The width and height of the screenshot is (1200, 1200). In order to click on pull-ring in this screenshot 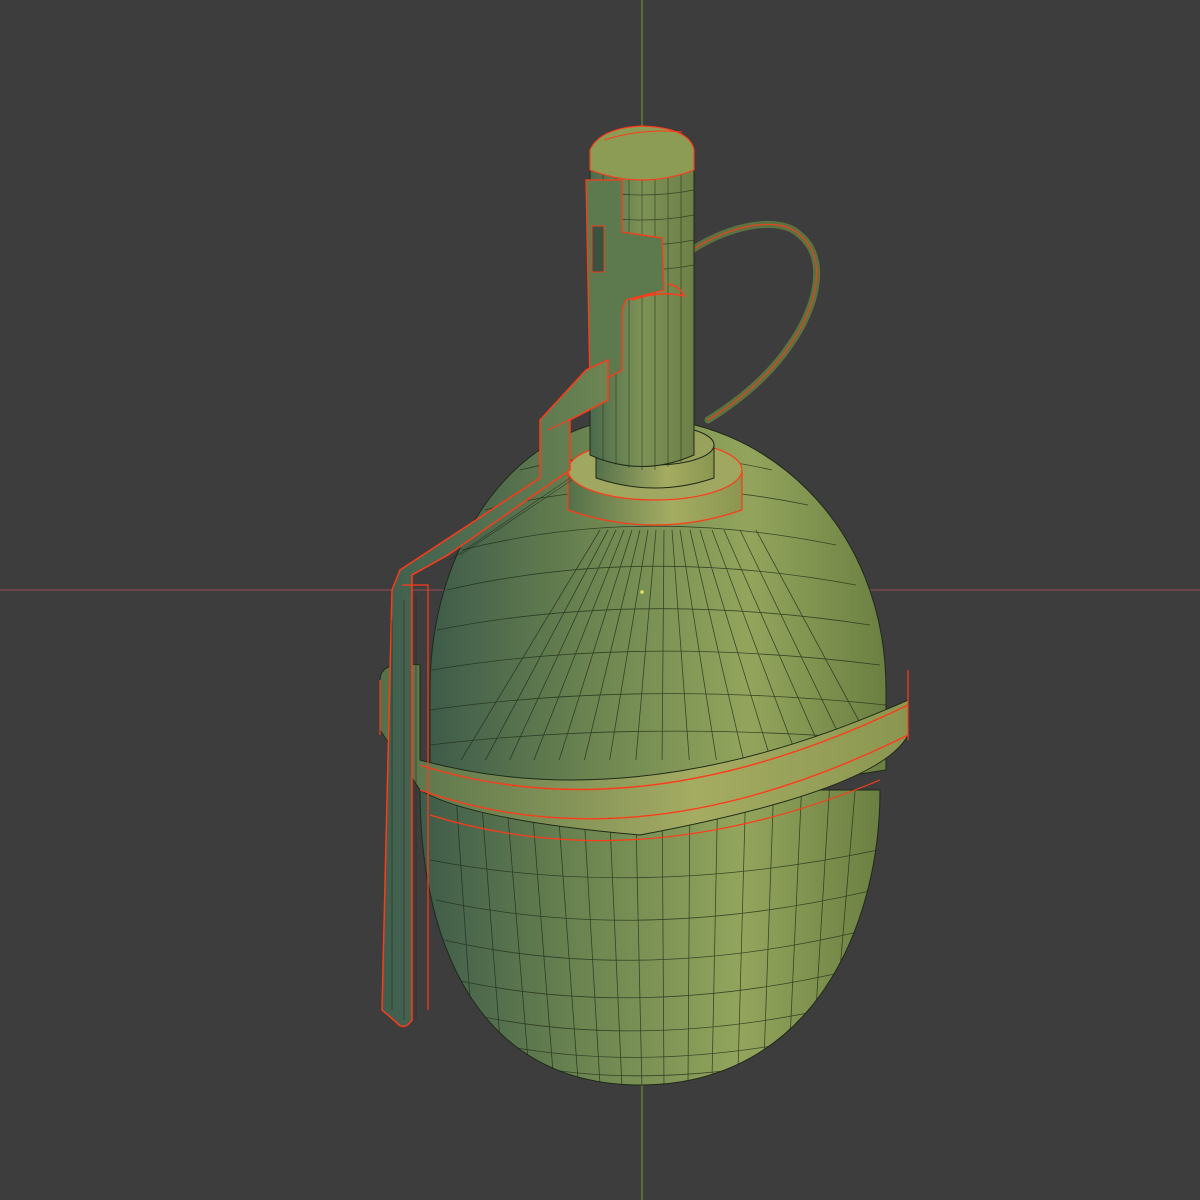, I will do `click(754, 322)`.